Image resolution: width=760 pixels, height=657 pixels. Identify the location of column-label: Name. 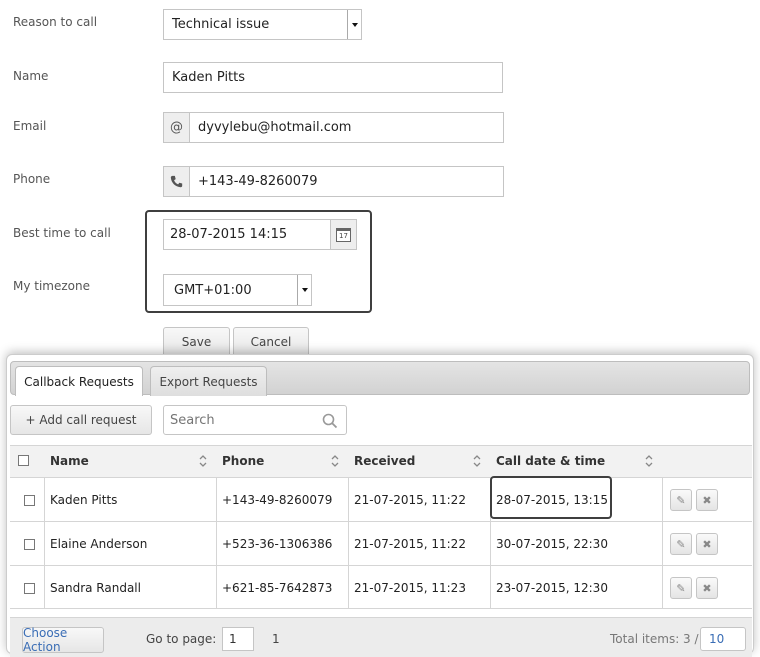
(69, 461).